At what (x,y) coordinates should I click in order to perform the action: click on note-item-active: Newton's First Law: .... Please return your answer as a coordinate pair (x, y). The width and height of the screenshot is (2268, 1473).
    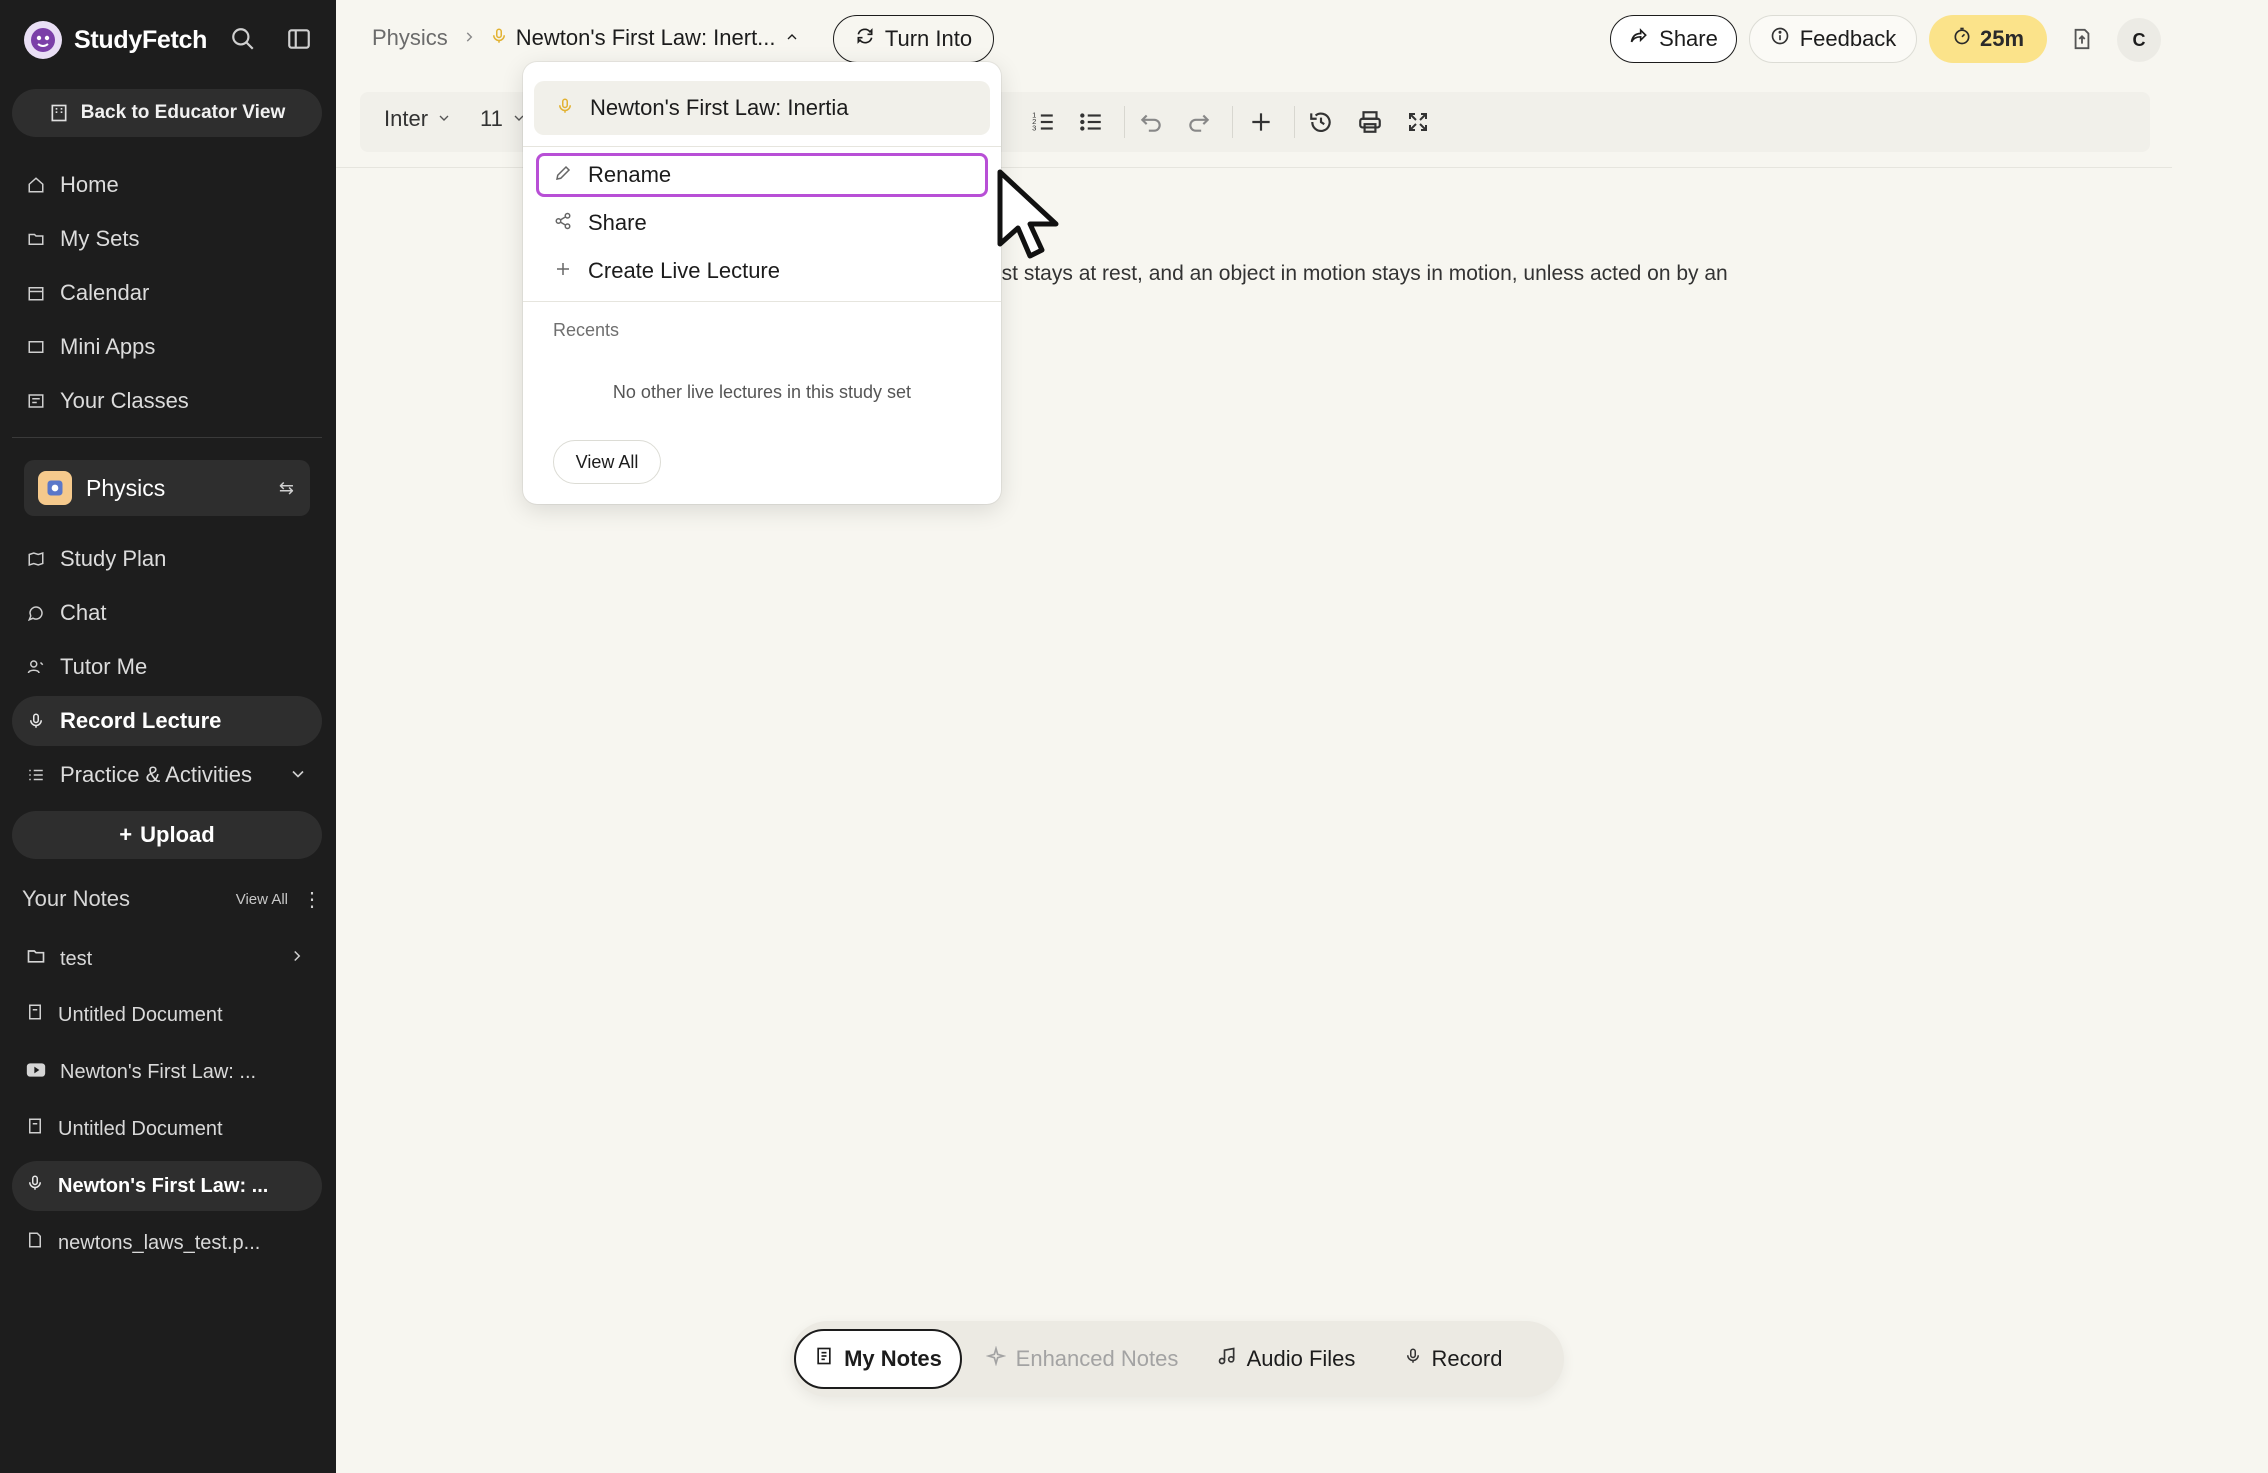
    Looking at the image, I should click on (167, 1186).